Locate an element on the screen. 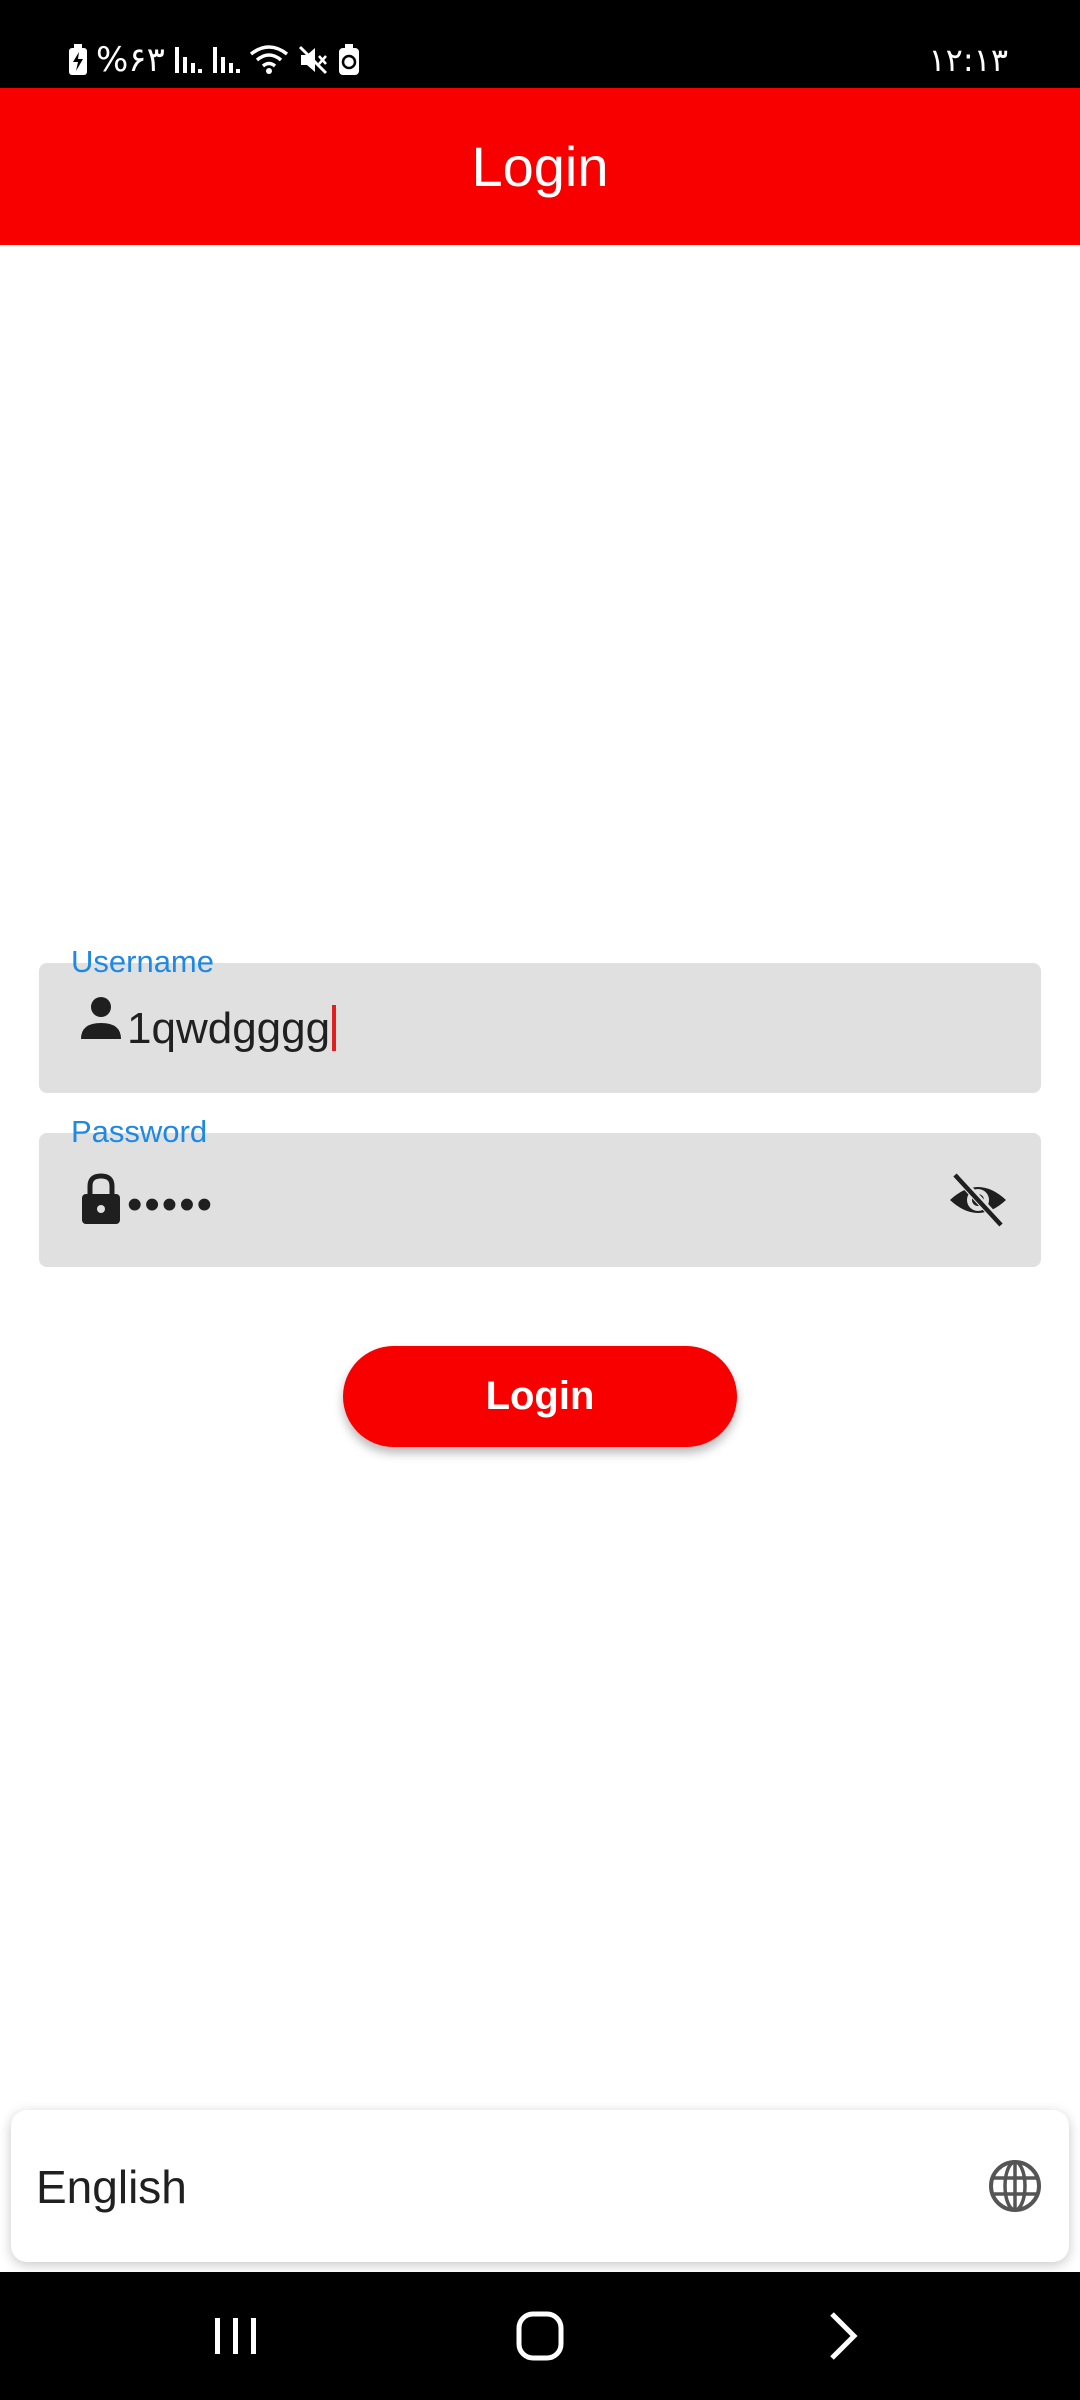 The width and height of the screenshot is (1080, 2400). username-value: 1qwdgggg is located at coordinates (228, 1028).